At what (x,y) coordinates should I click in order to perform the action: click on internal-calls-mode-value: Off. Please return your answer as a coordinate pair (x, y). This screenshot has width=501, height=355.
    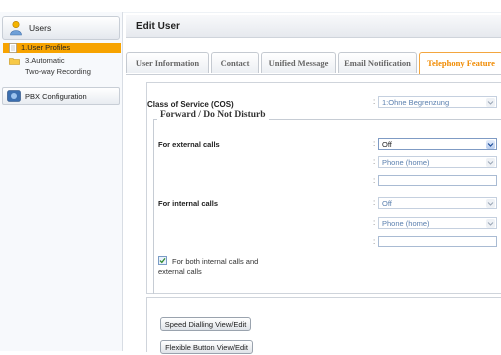
    Looking at the image, I should click on (387, 203).